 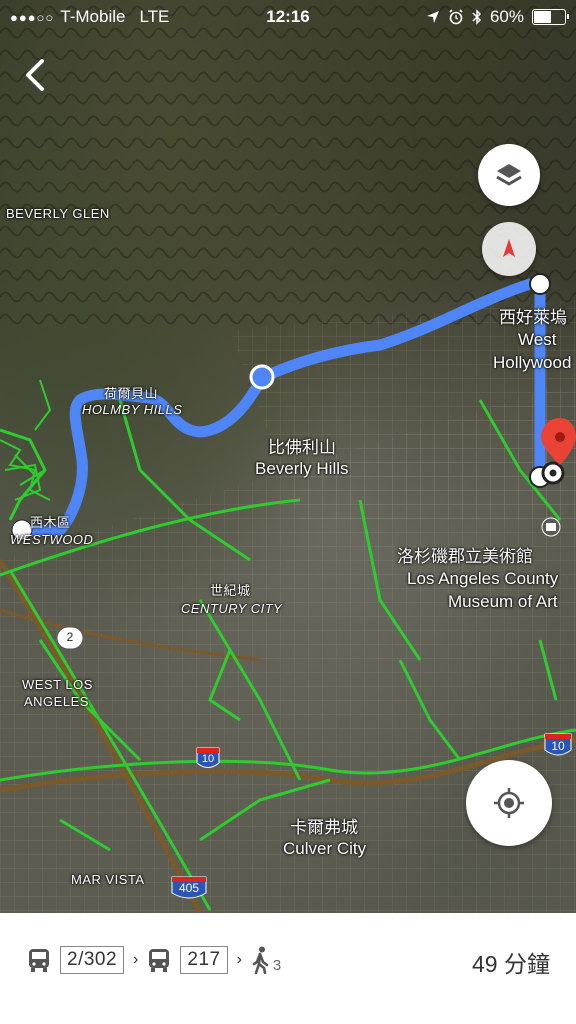 I want to click on chevron-left-icon, so click(x=35, y=75).